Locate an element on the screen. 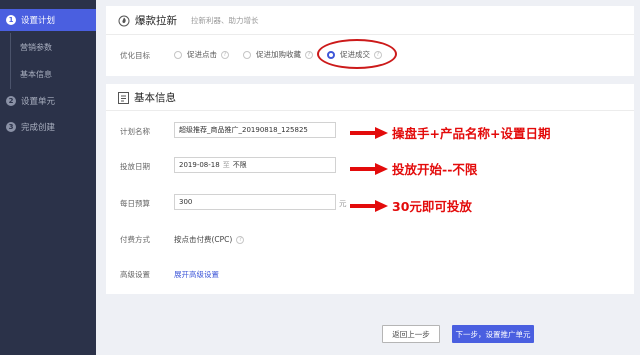  basic-info-header: 基本信息 is located at coordinates (147, 97).